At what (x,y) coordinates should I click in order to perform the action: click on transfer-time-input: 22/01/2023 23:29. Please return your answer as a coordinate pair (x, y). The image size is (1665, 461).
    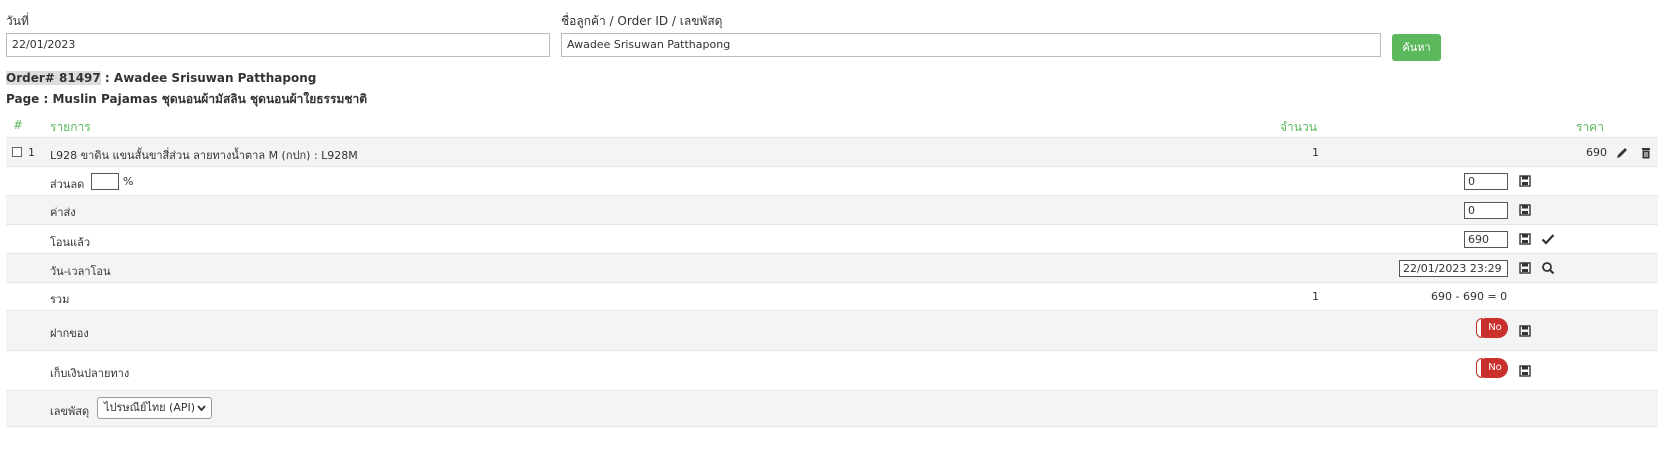
    Looking at the image, I should click on (1453, 268).